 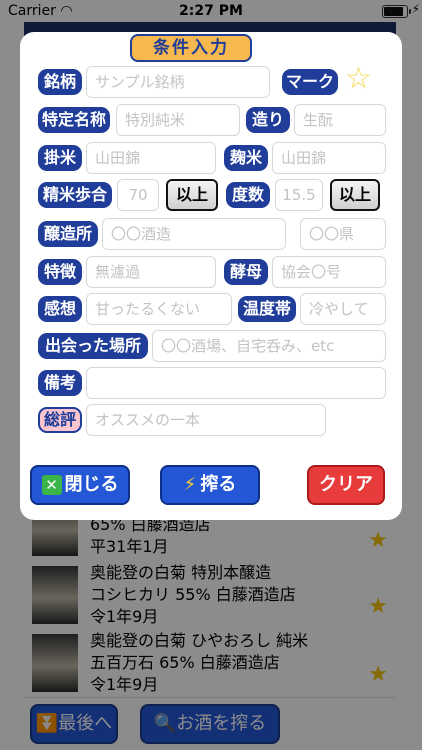 I want to click on label-polish-ratio: 精米歩合, so click(x=75, y=195).